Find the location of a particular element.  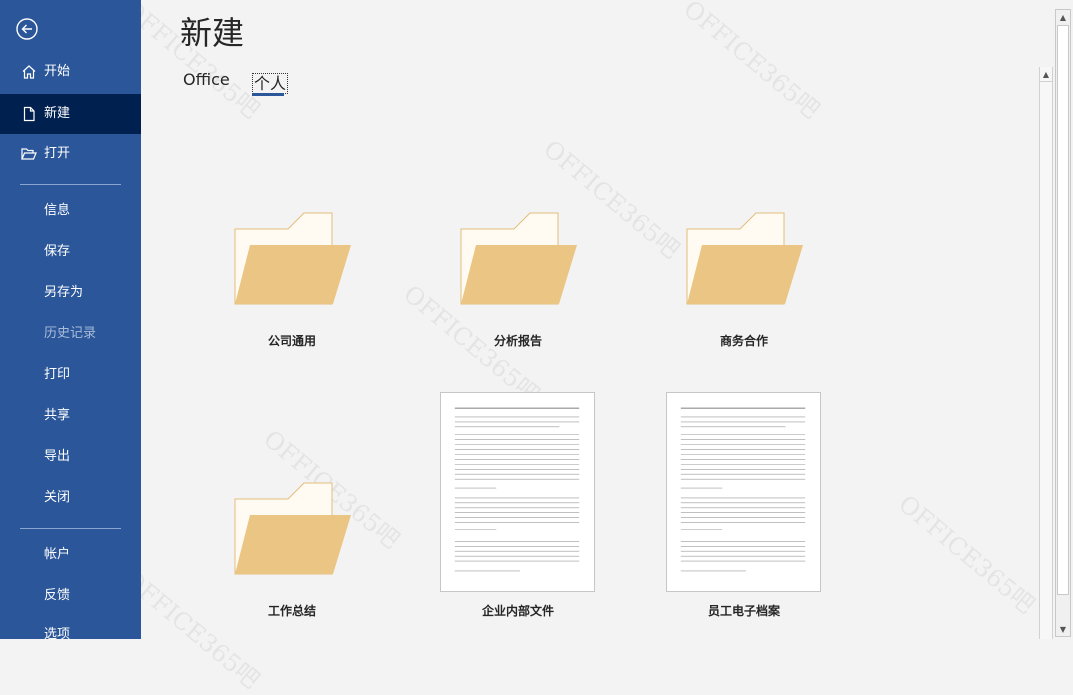

template-folder-business: 商务合作 is located at coordinates (744, 280).